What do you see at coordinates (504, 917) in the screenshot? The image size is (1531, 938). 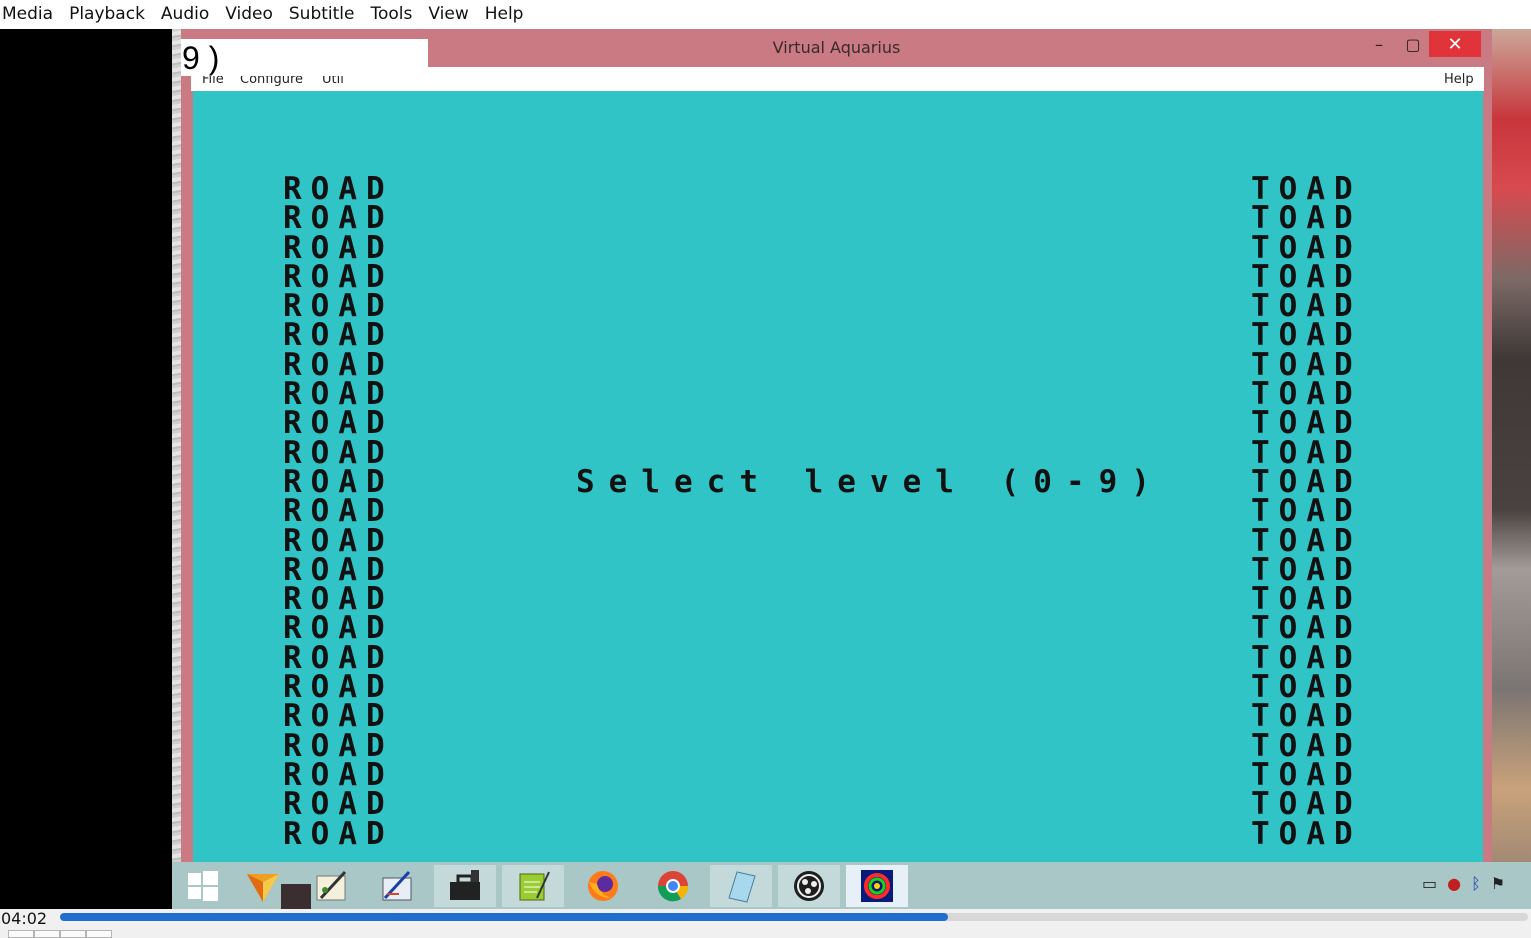 I see `seek-progress` at bounding box center [504, 917].